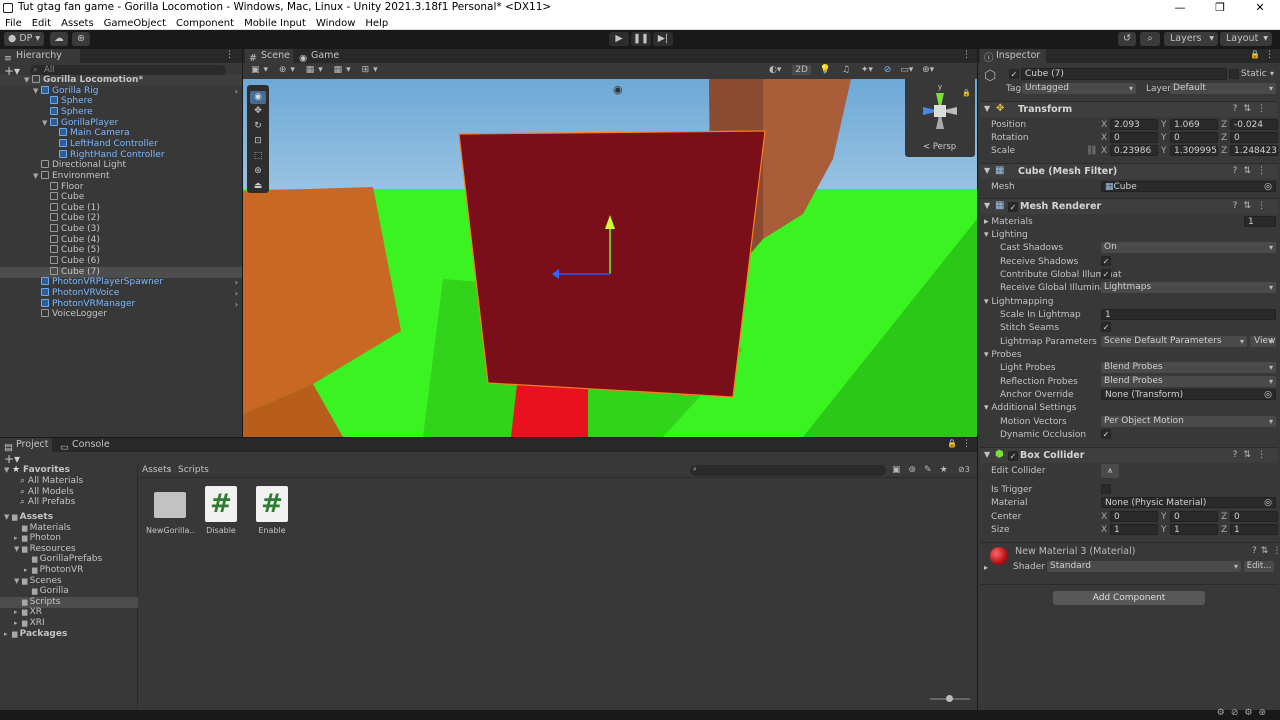  What do you see at coordinates (135, 23) in the screenshot?
I see `menu-gameobject: GameObject` at bounding box center [135, 23].